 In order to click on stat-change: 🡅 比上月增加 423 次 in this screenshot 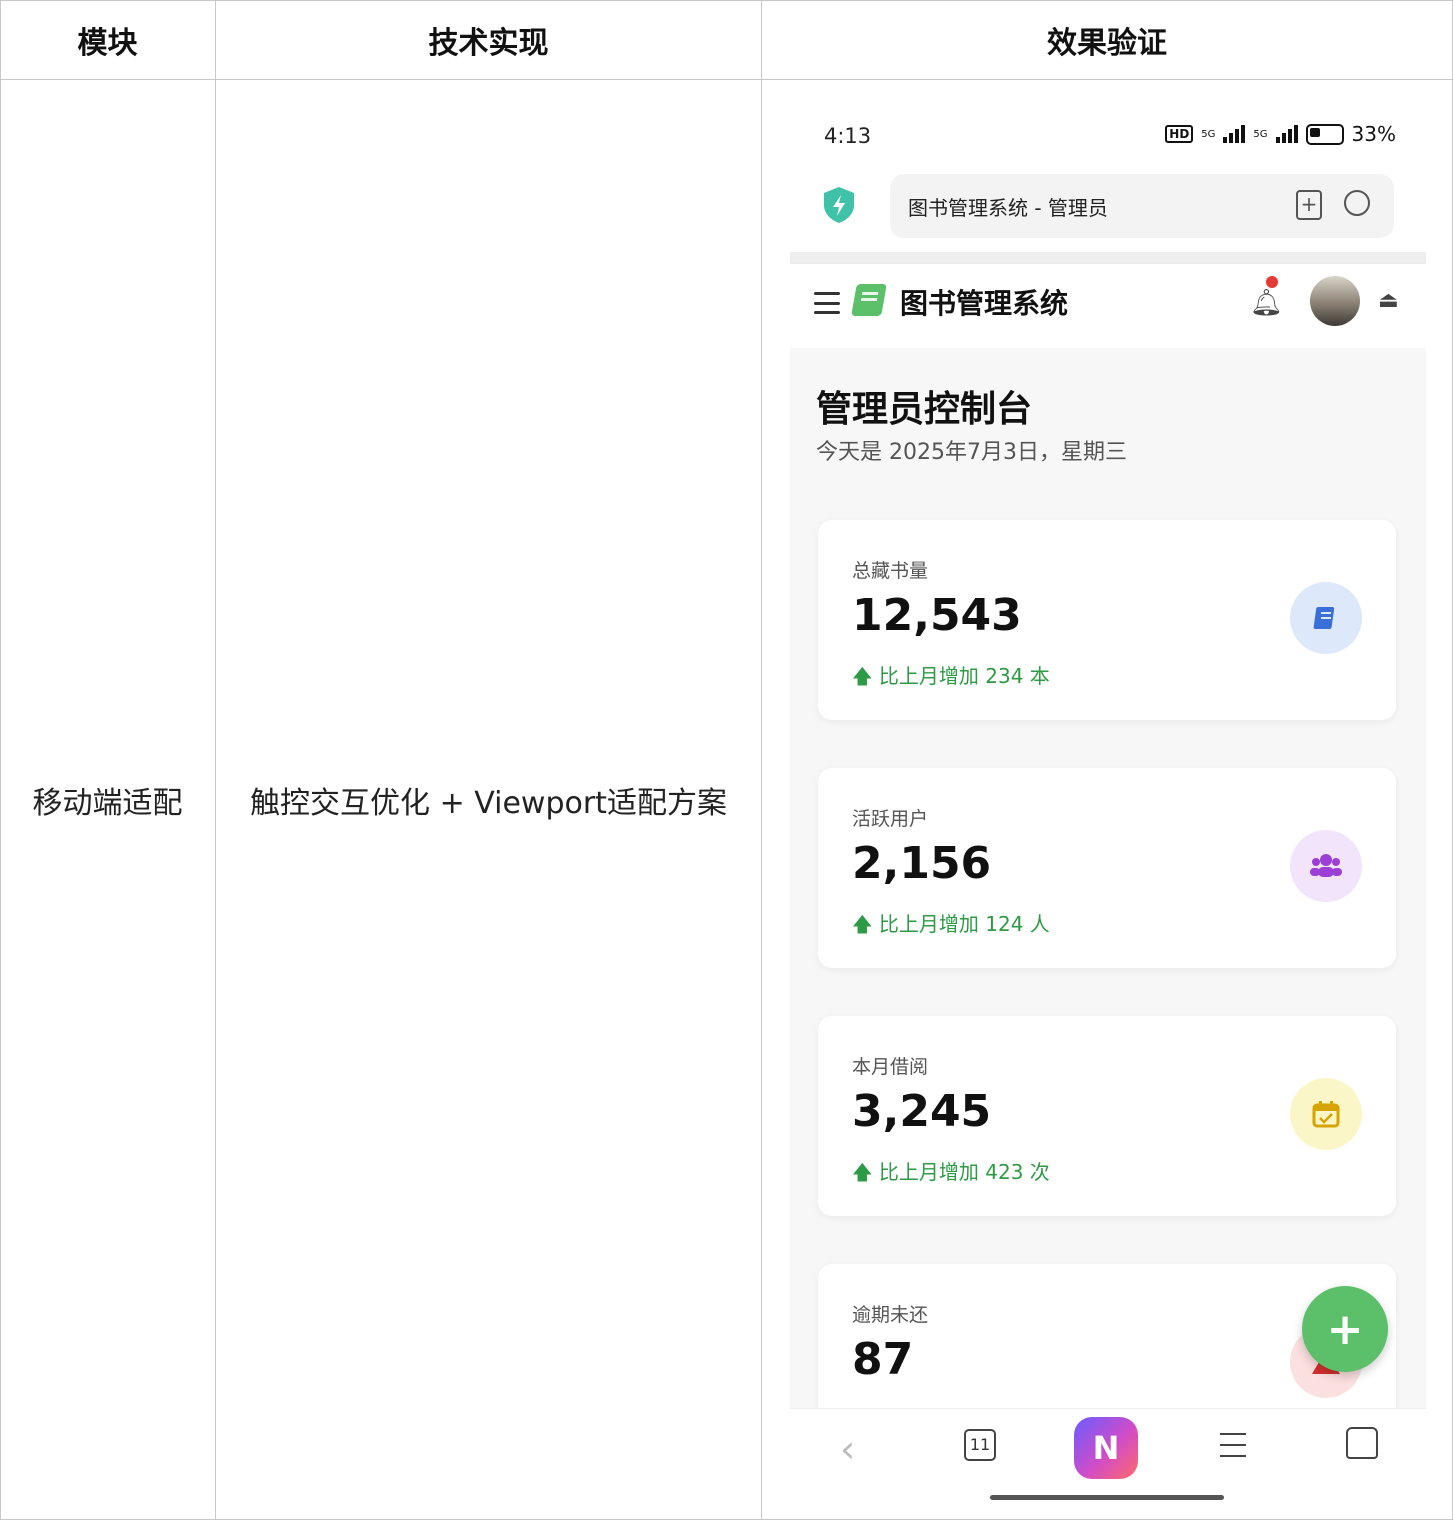, I will do `click(951, 1174)`.